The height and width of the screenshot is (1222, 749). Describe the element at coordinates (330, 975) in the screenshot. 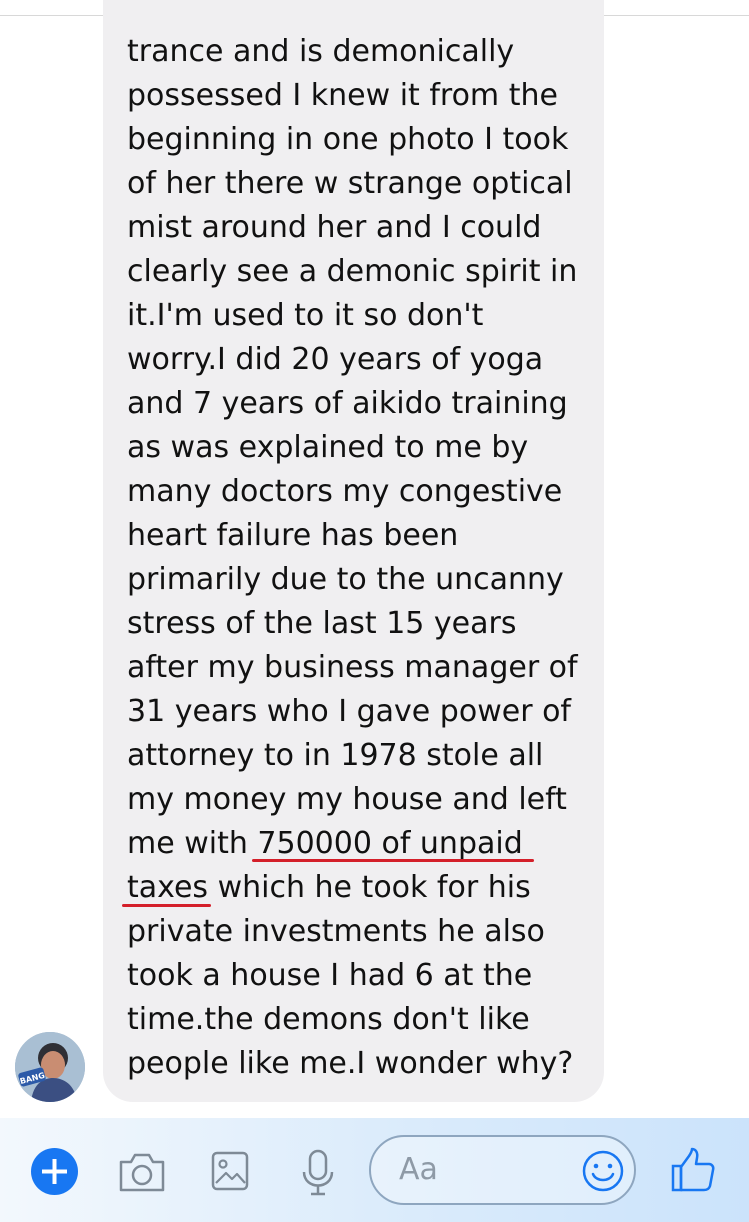

I see `message-line: took a house I had 6 at the` at that location.